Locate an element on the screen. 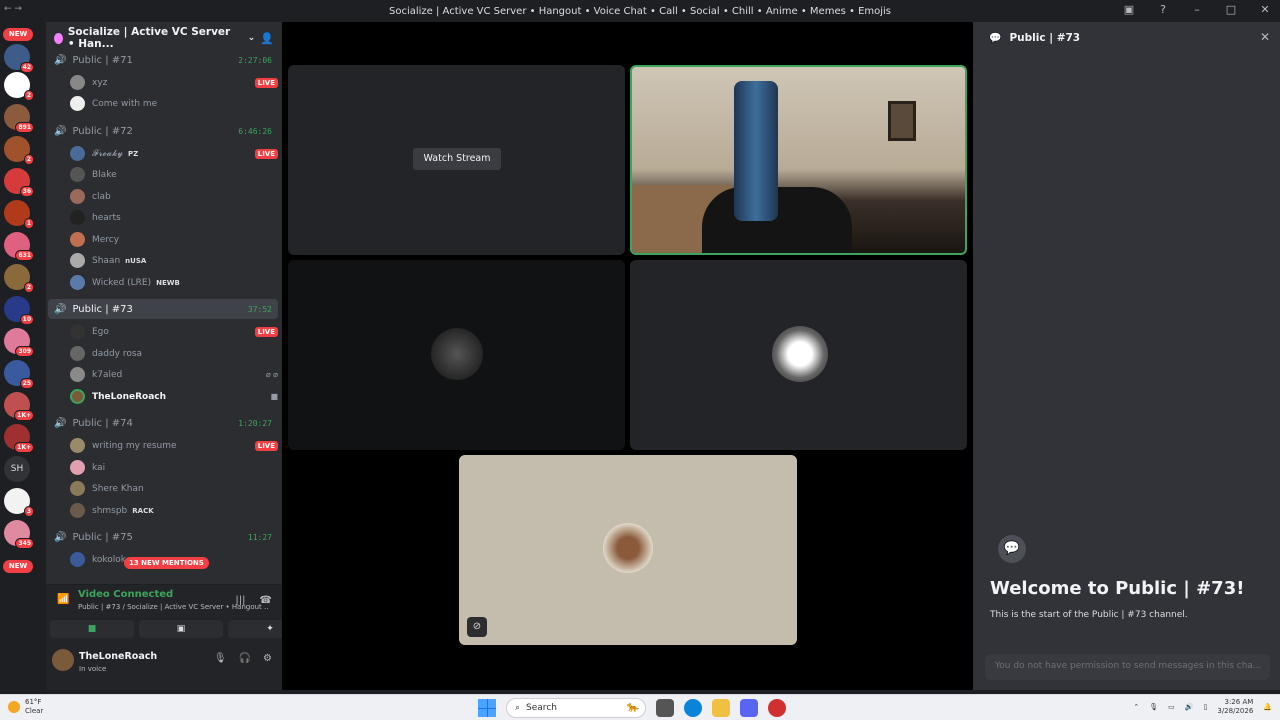 The image size is (1280, 720). user-status: In voice is located at coordinates (93, 669).